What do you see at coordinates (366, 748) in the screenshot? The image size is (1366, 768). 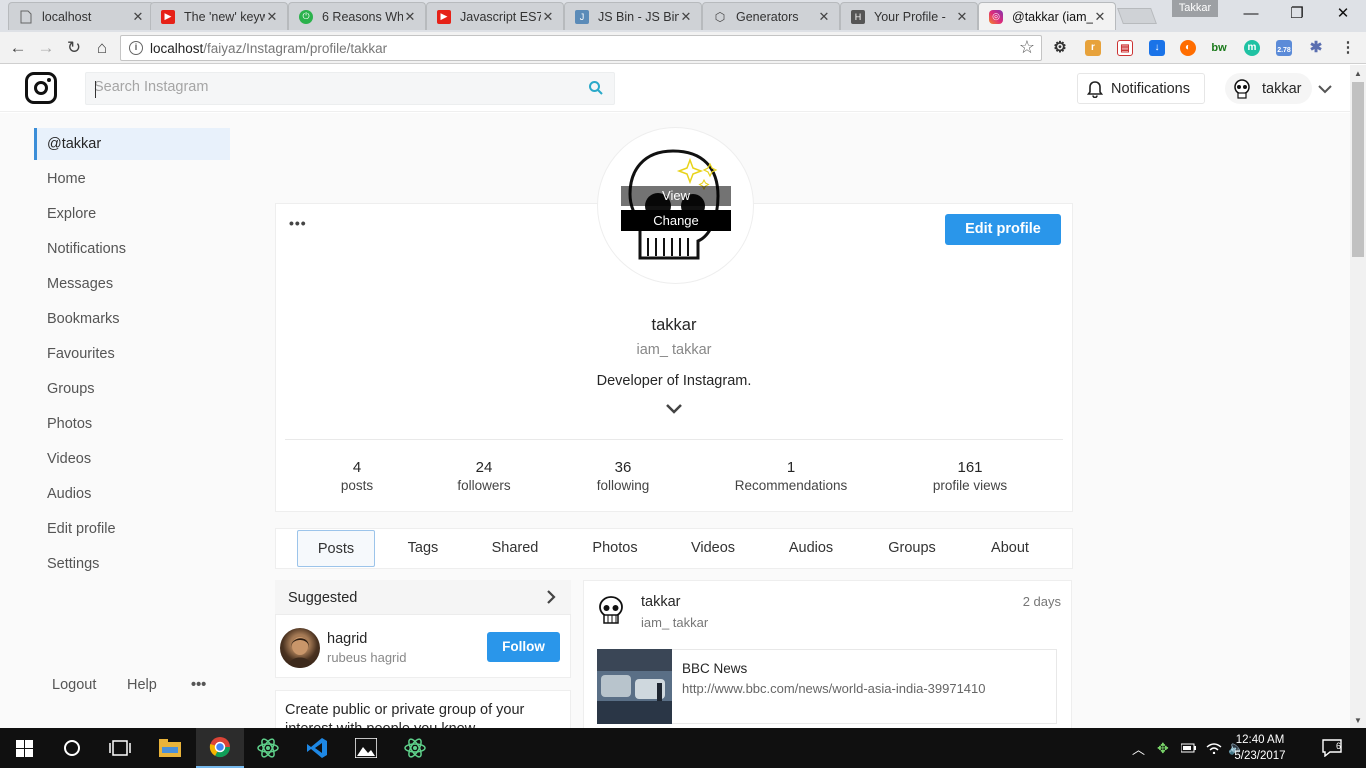 I see `photos-icon` at bounding box center [366, 748].